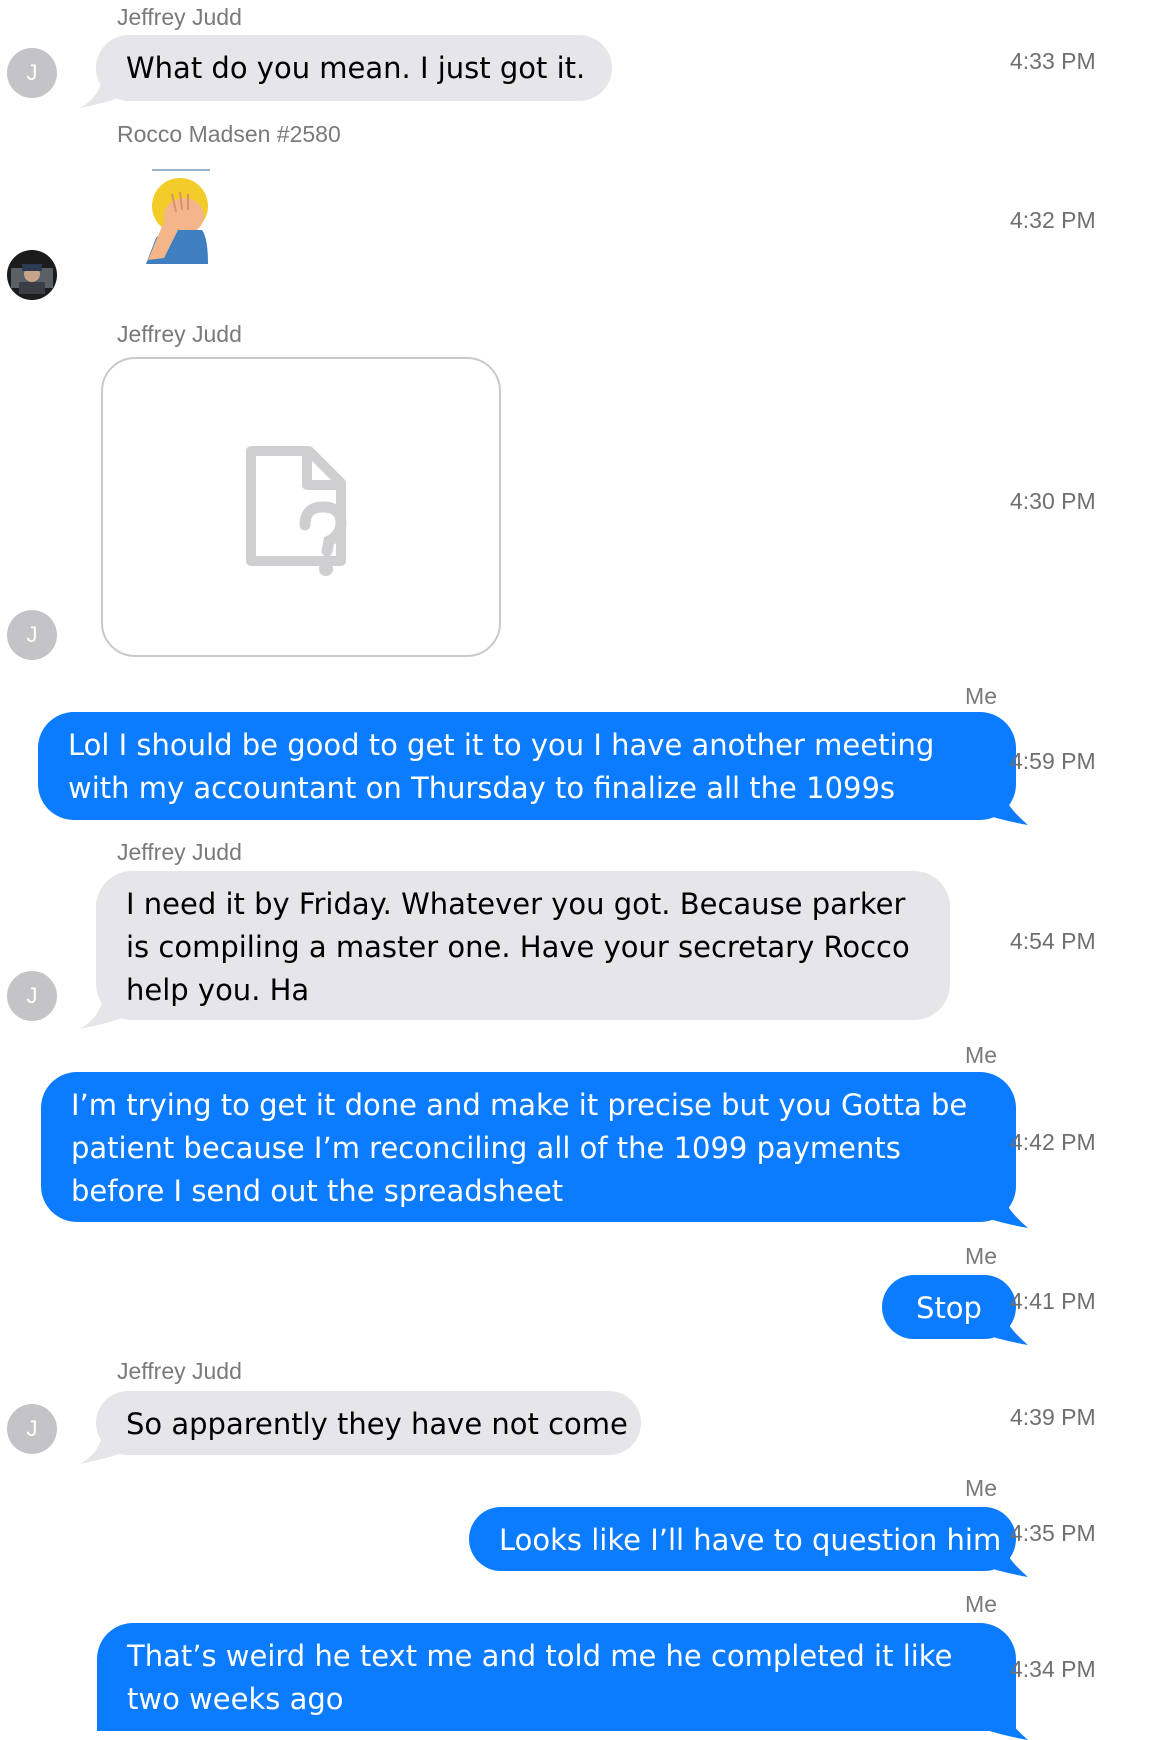 The image size is (1153, 1740). What do you see at coordinates (1053, 761) in the screenshot?
I see `message-time: 4:59 PM` at bounding box center [1053, 761].